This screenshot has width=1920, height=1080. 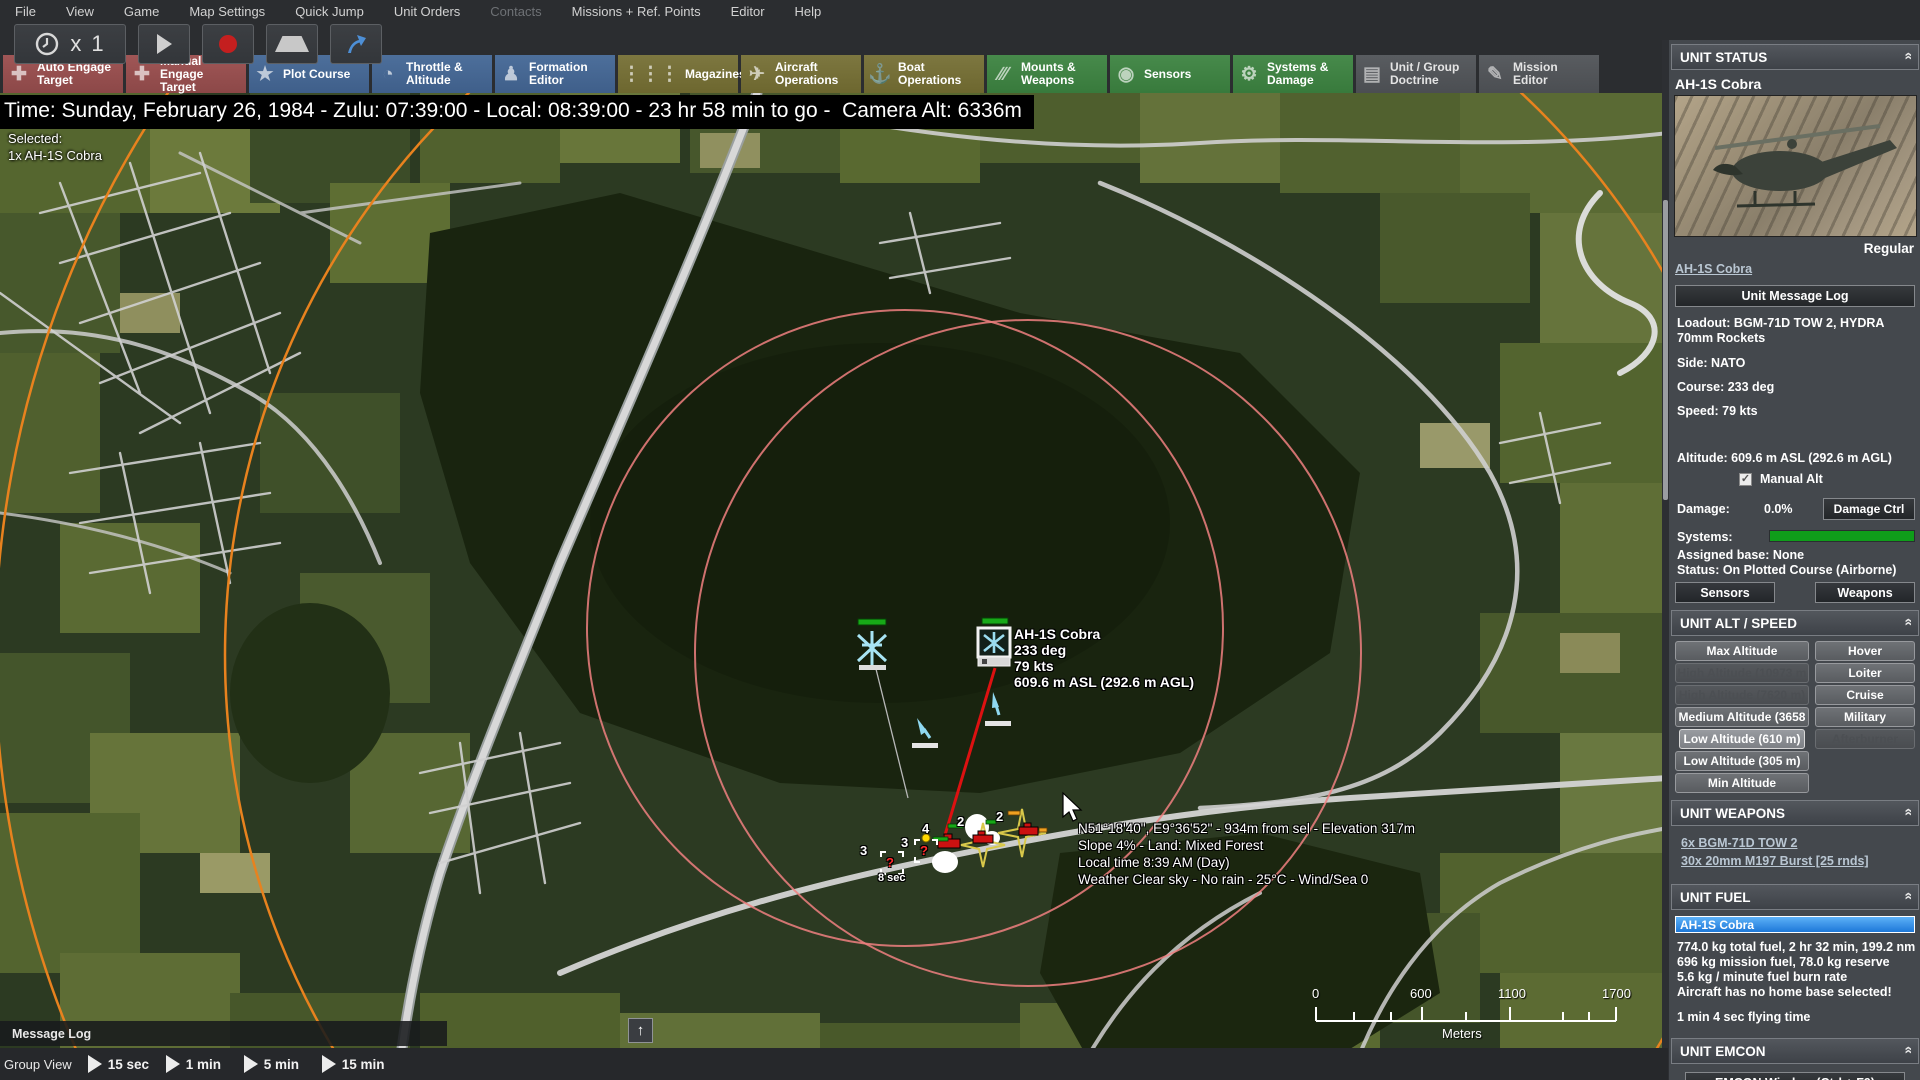 I want to click on speed-step-5min: 5 min, so click(x=290, y=1064).